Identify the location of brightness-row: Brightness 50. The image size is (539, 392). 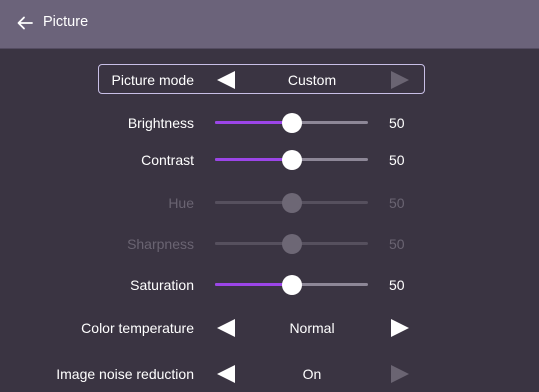
(269, 123).